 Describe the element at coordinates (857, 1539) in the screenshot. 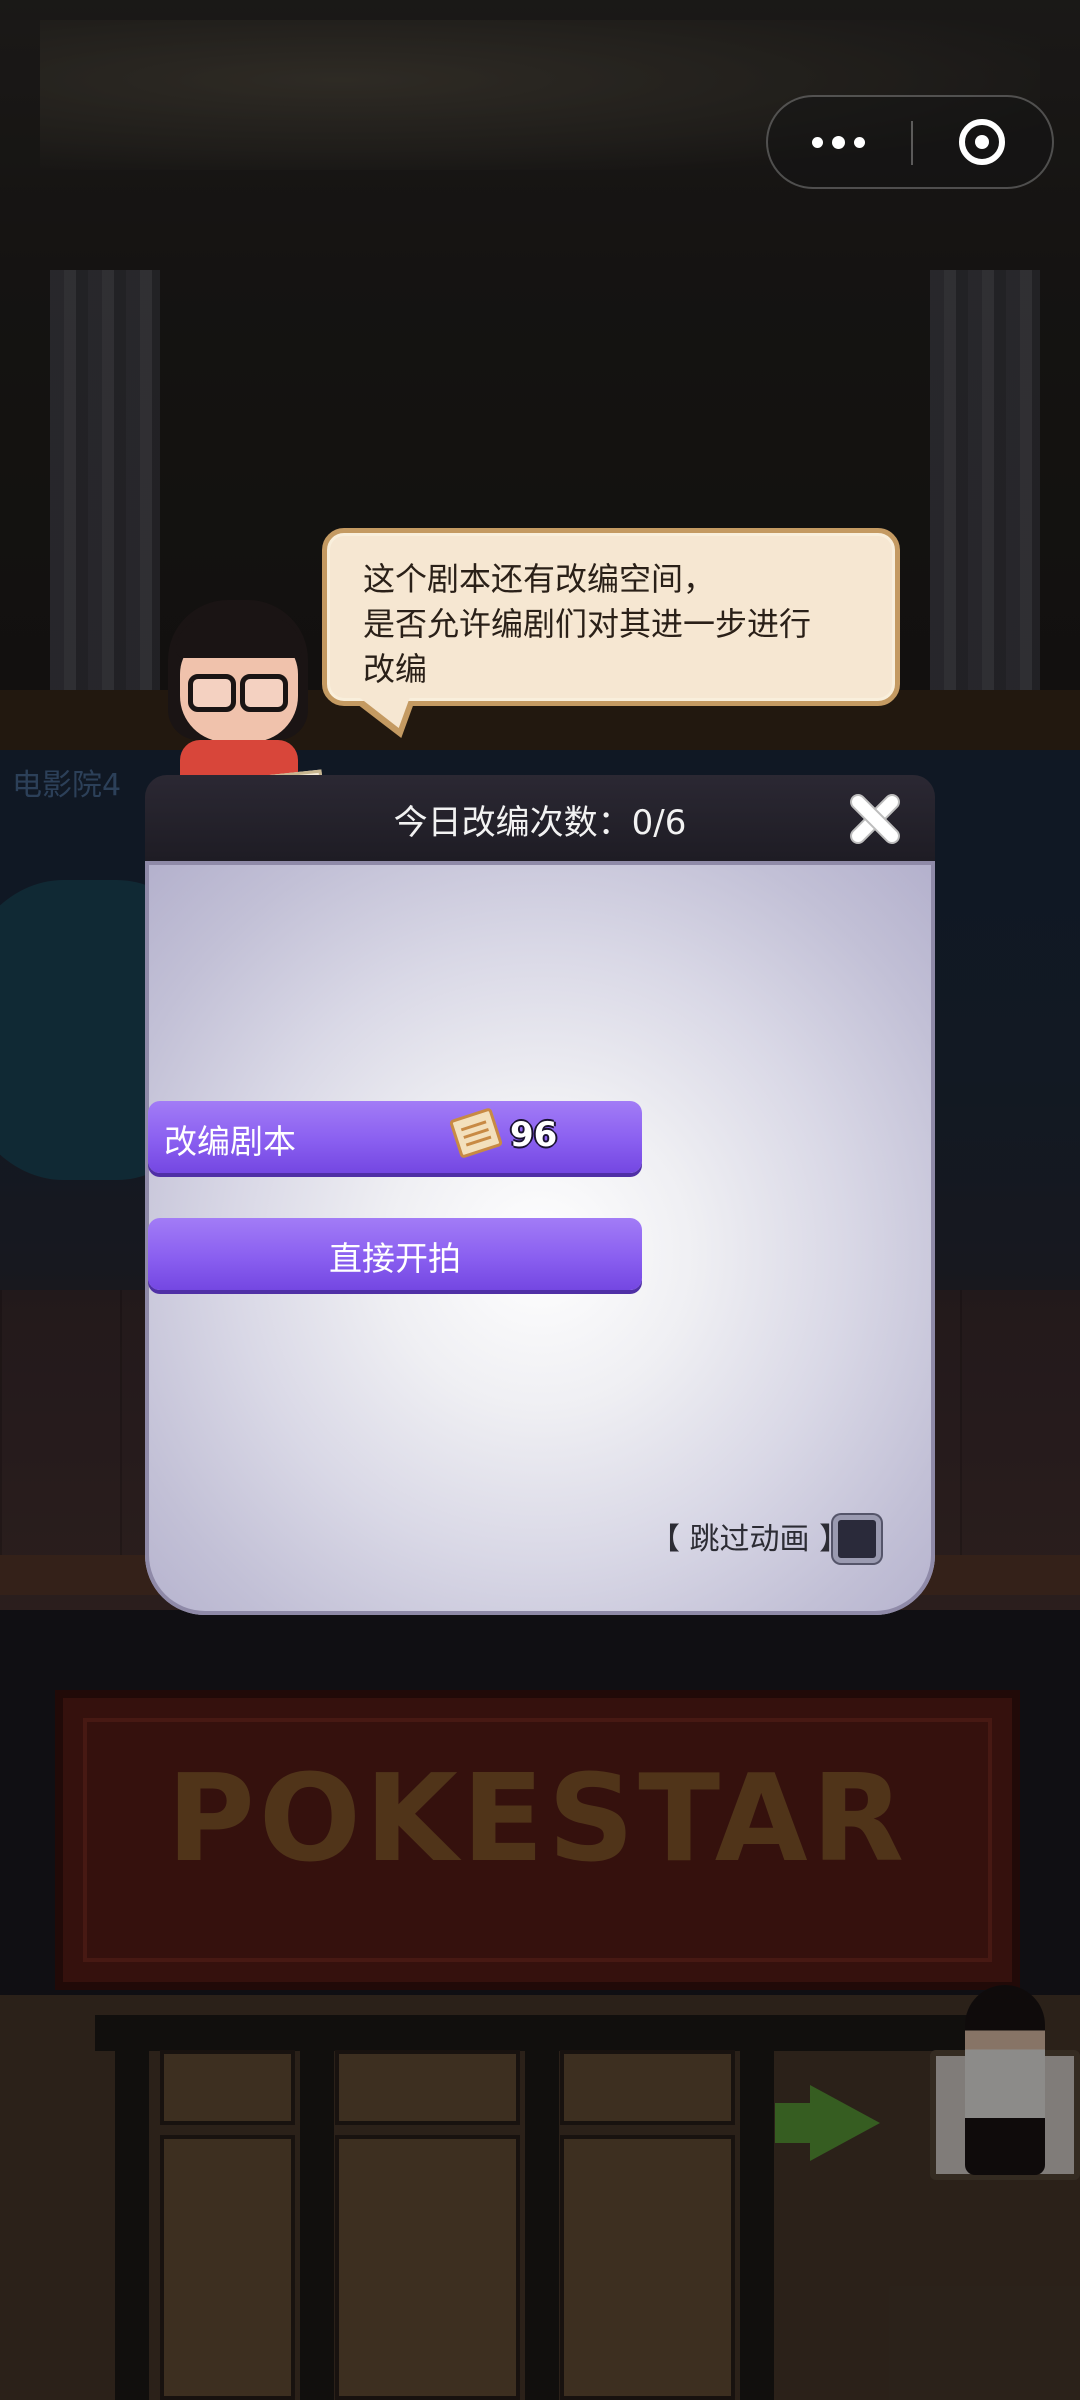

I see `skip-animation-checkbox` at that location.